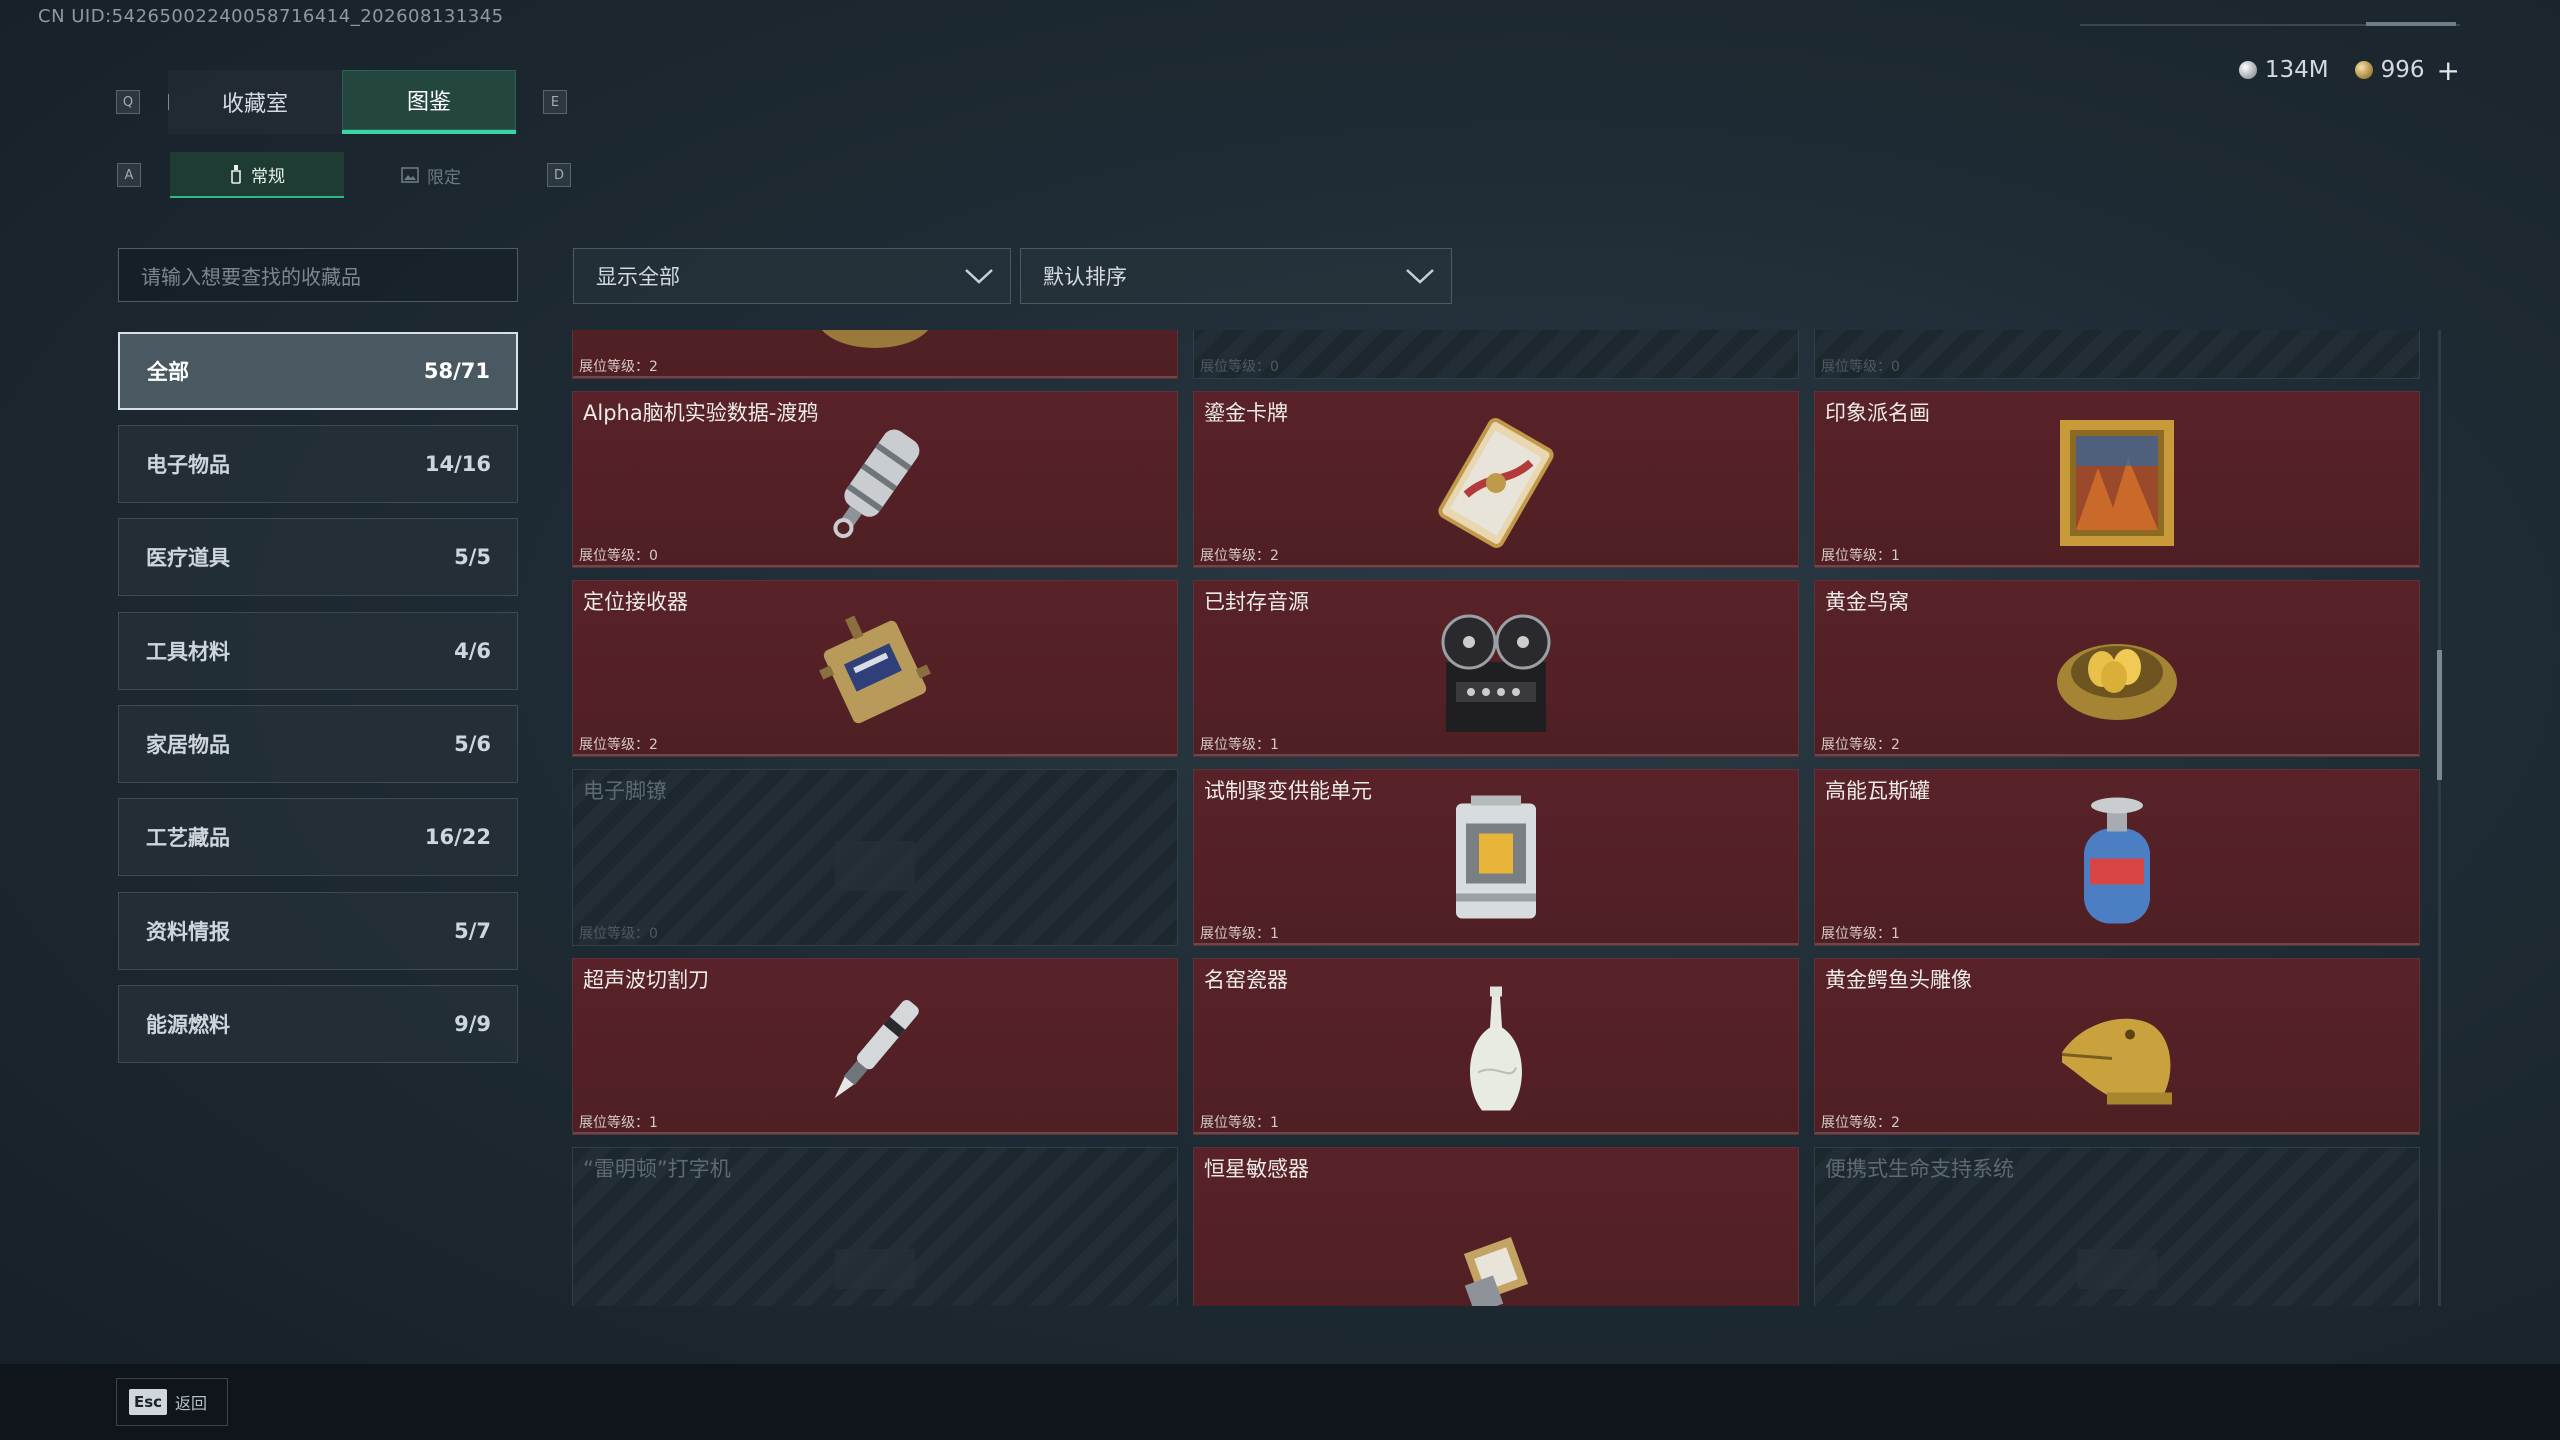 The image size is (2560, 1440). I want to click on category-fuel: 能源燃料 9/9, so click(318, 1024).